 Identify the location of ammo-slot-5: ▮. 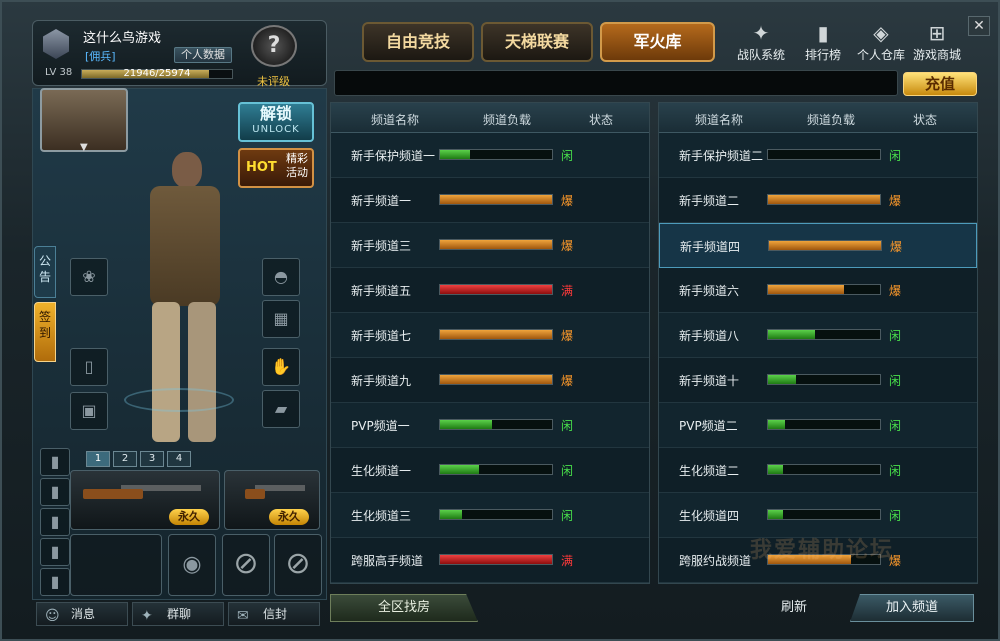
(55, 582).